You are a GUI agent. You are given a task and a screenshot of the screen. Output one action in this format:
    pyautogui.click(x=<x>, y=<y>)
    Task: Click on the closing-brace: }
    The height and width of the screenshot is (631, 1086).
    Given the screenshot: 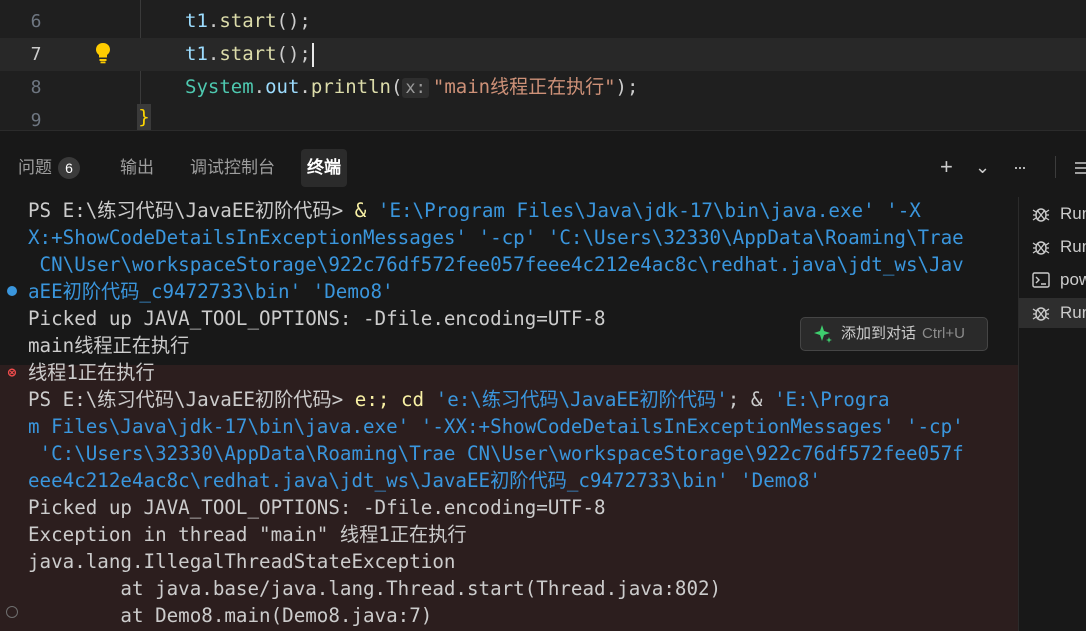 What is the action you would take?
    pyautogui.click(x=144, y=117)
    